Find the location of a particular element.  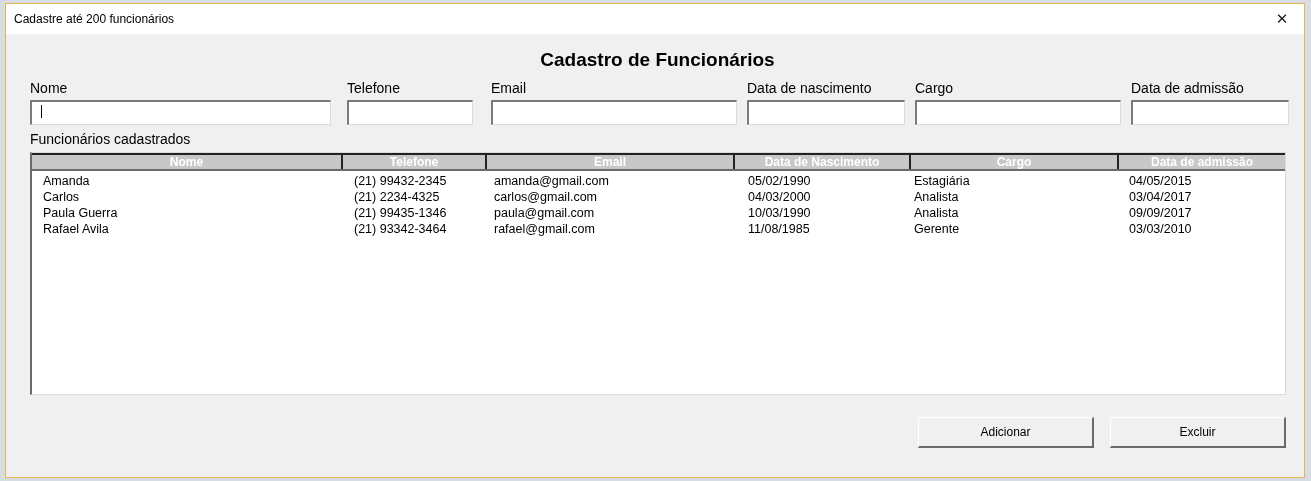

table-cell: (21) 99432-2345 is located at coordinates (400, 181).